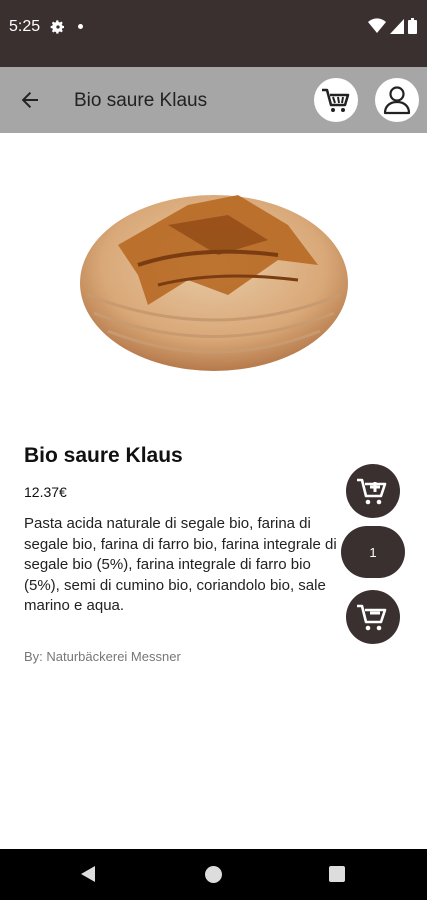 Image resolution: width=427 pixels, height=900 pixels. What do you see at coordinates (30, 100) in the screenshot?
I see `arrow-back-icon` at bounding box center [30, 100].